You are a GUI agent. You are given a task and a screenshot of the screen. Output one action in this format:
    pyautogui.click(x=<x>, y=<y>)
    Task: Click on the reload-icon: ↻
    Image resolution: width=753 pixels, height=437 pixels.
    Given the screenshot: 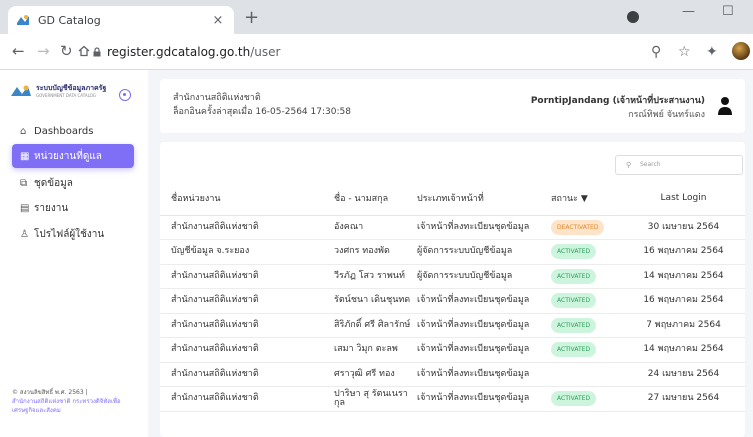 What is the action you would take?
    pyautogui.click(x=66, y=51)
    